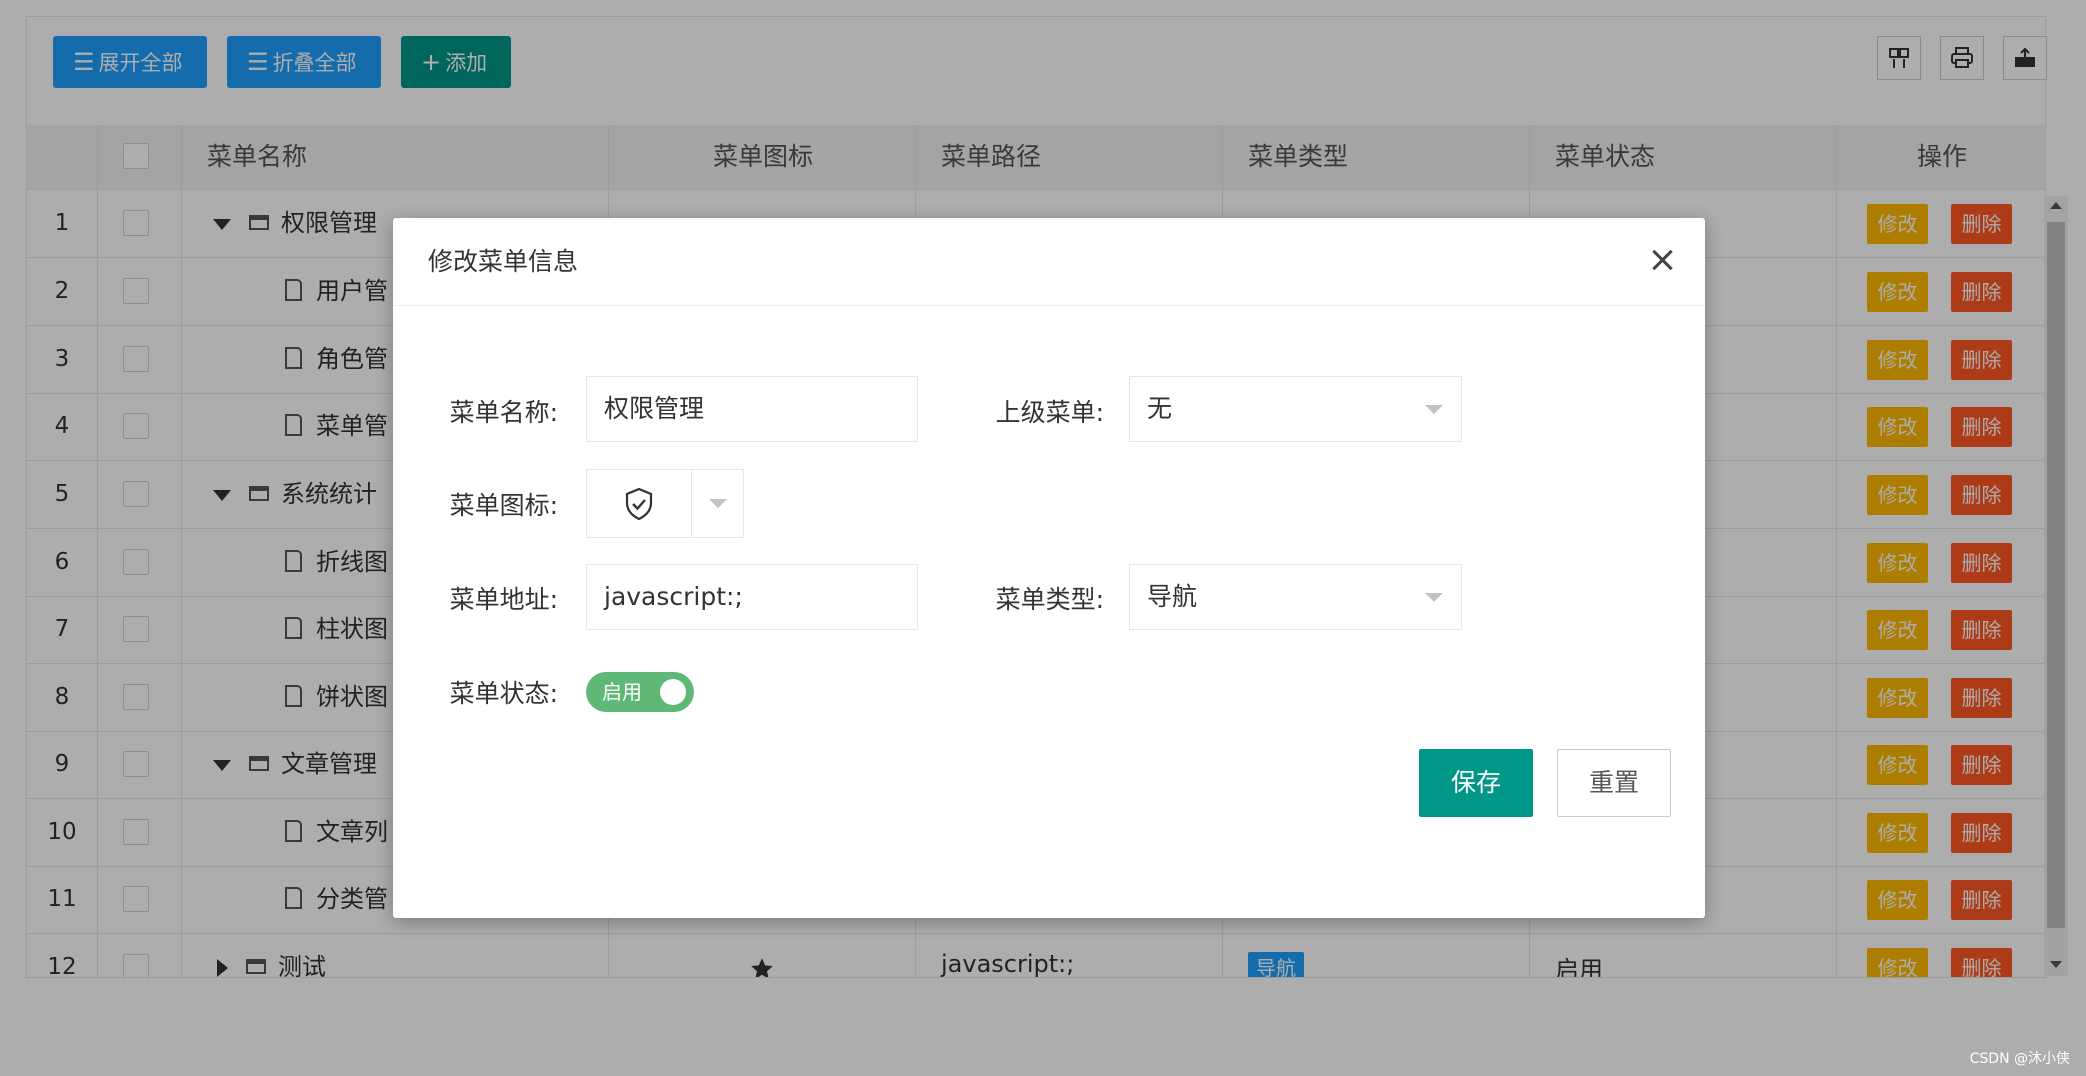 Image resolution: width=2086 pixels, height=1076 pixels. Describe the element at coordinates (752, 597) in the screenshot. I see `menu-url-input: javascript:;` at that location.